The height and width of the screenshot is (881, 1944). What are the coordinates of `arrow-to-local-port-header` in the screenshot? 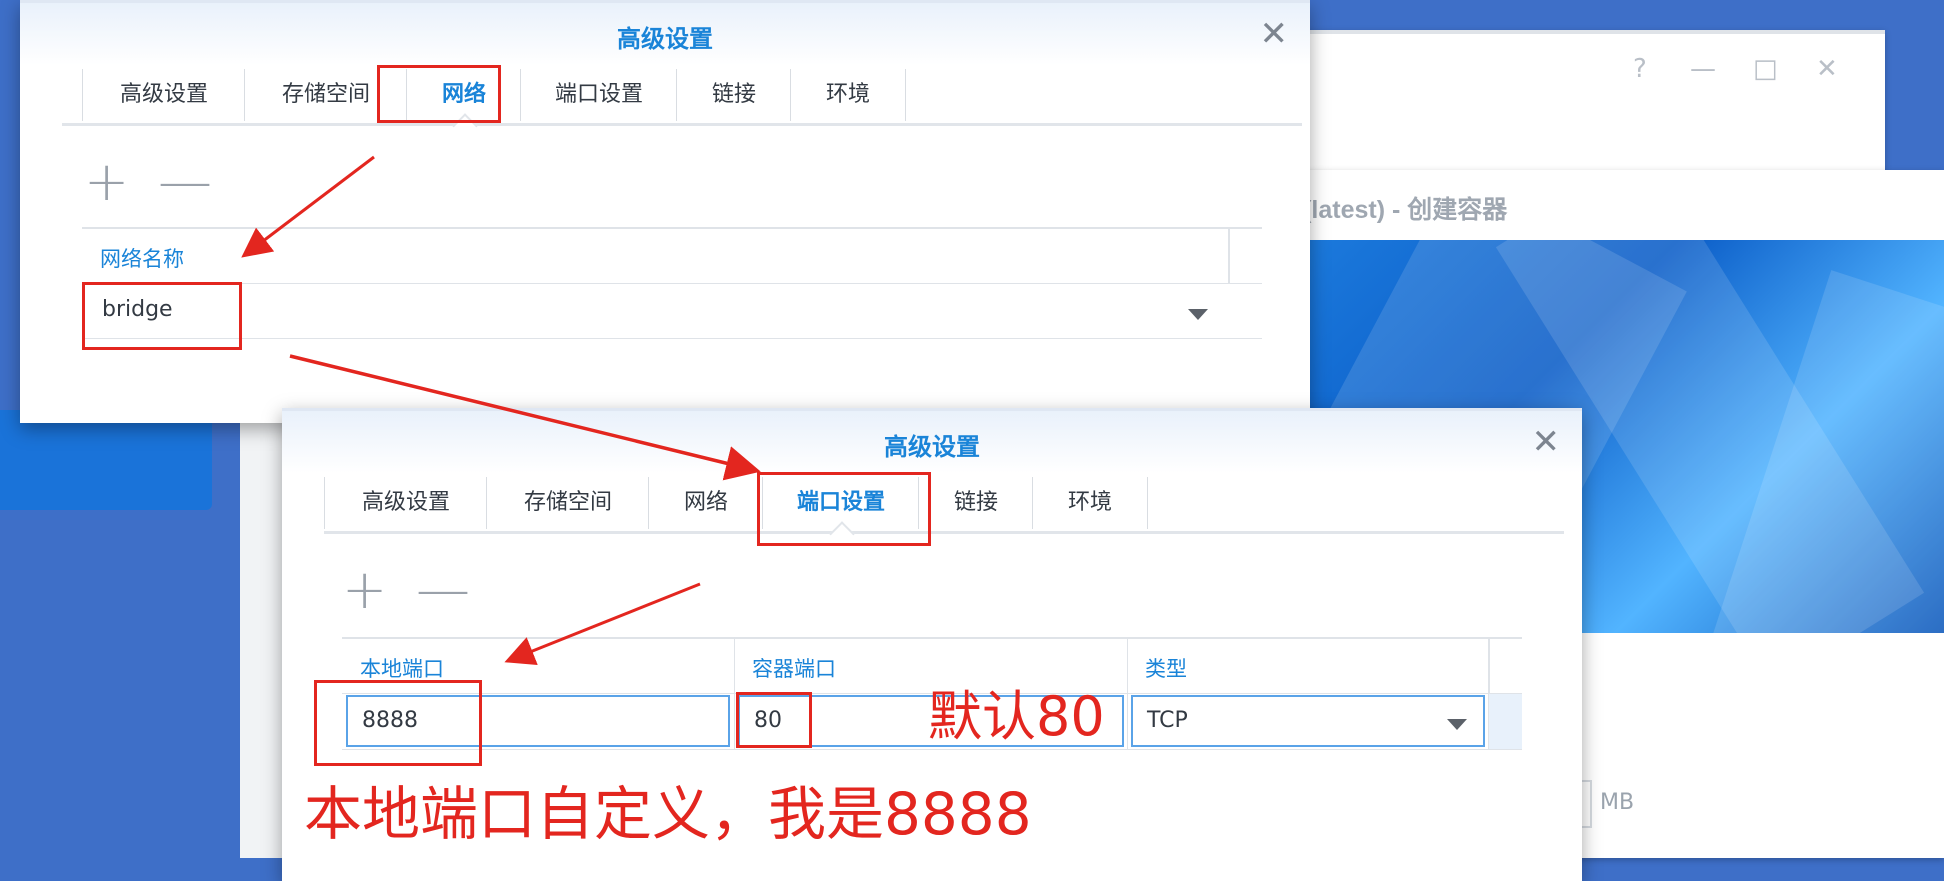 It's located at (602, 624).